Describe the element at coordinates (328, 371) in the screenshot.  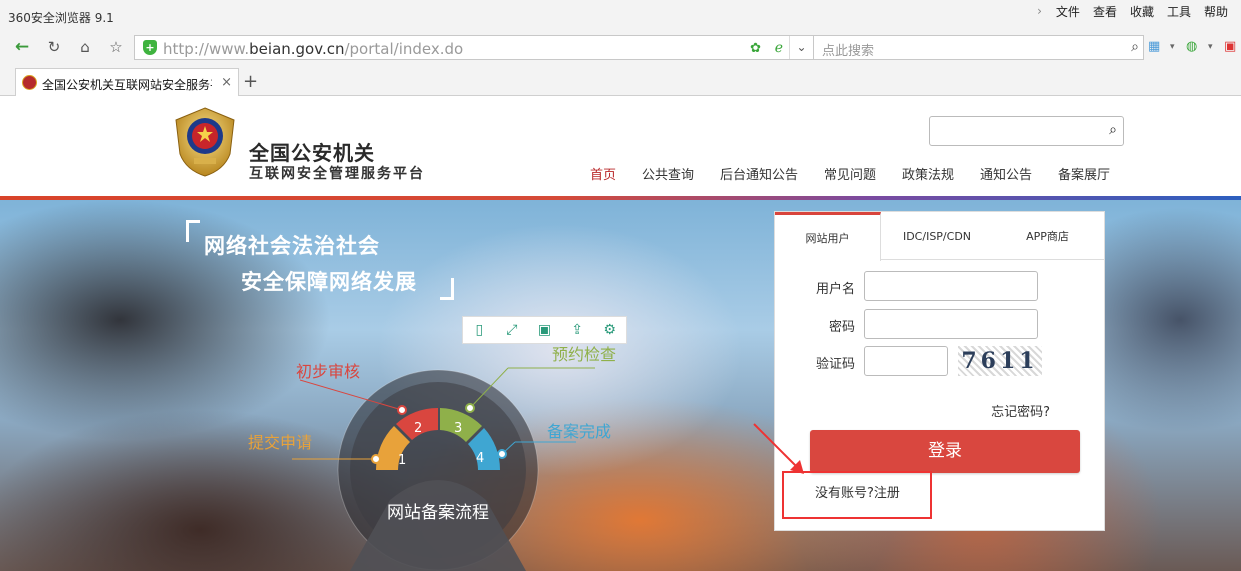
I see `step-2-label: 初步审核` at that location.